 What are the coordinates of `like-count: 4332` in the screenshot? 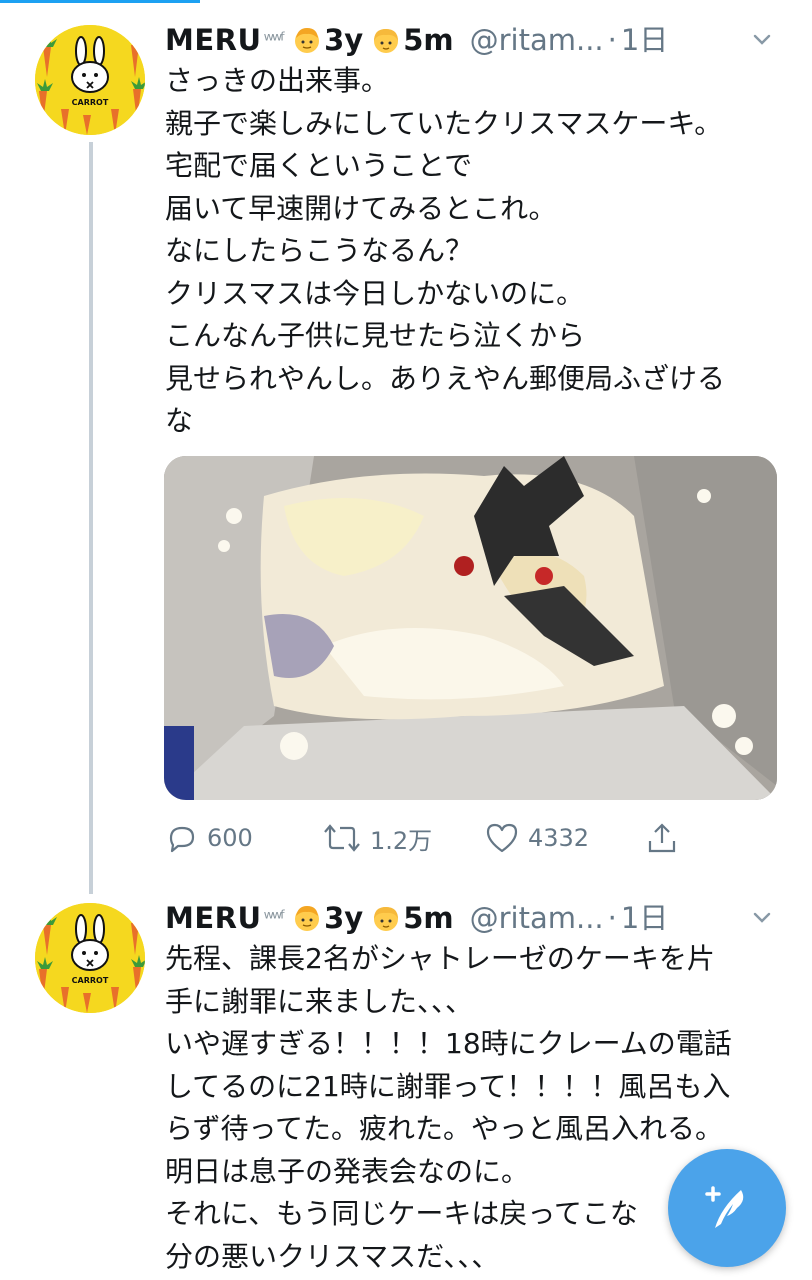 It's located at (559, 838).